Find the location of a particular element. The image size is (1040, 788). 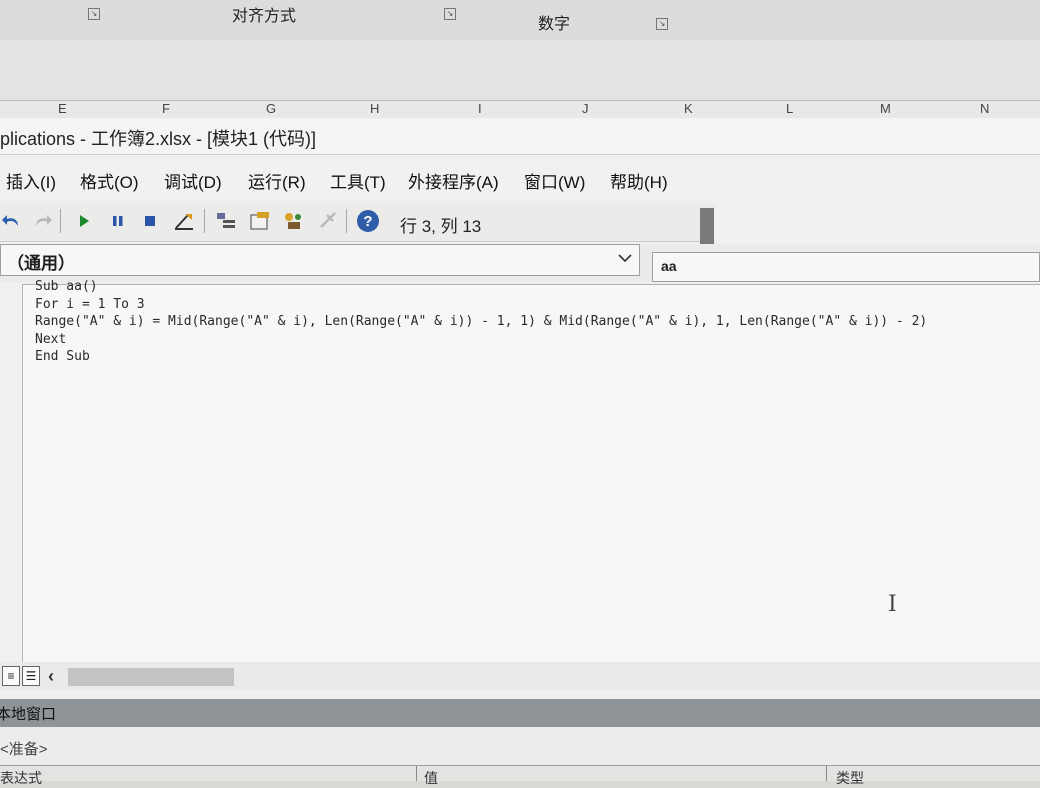

object-dropdown: （通用） is located at coordinates (320, 260).